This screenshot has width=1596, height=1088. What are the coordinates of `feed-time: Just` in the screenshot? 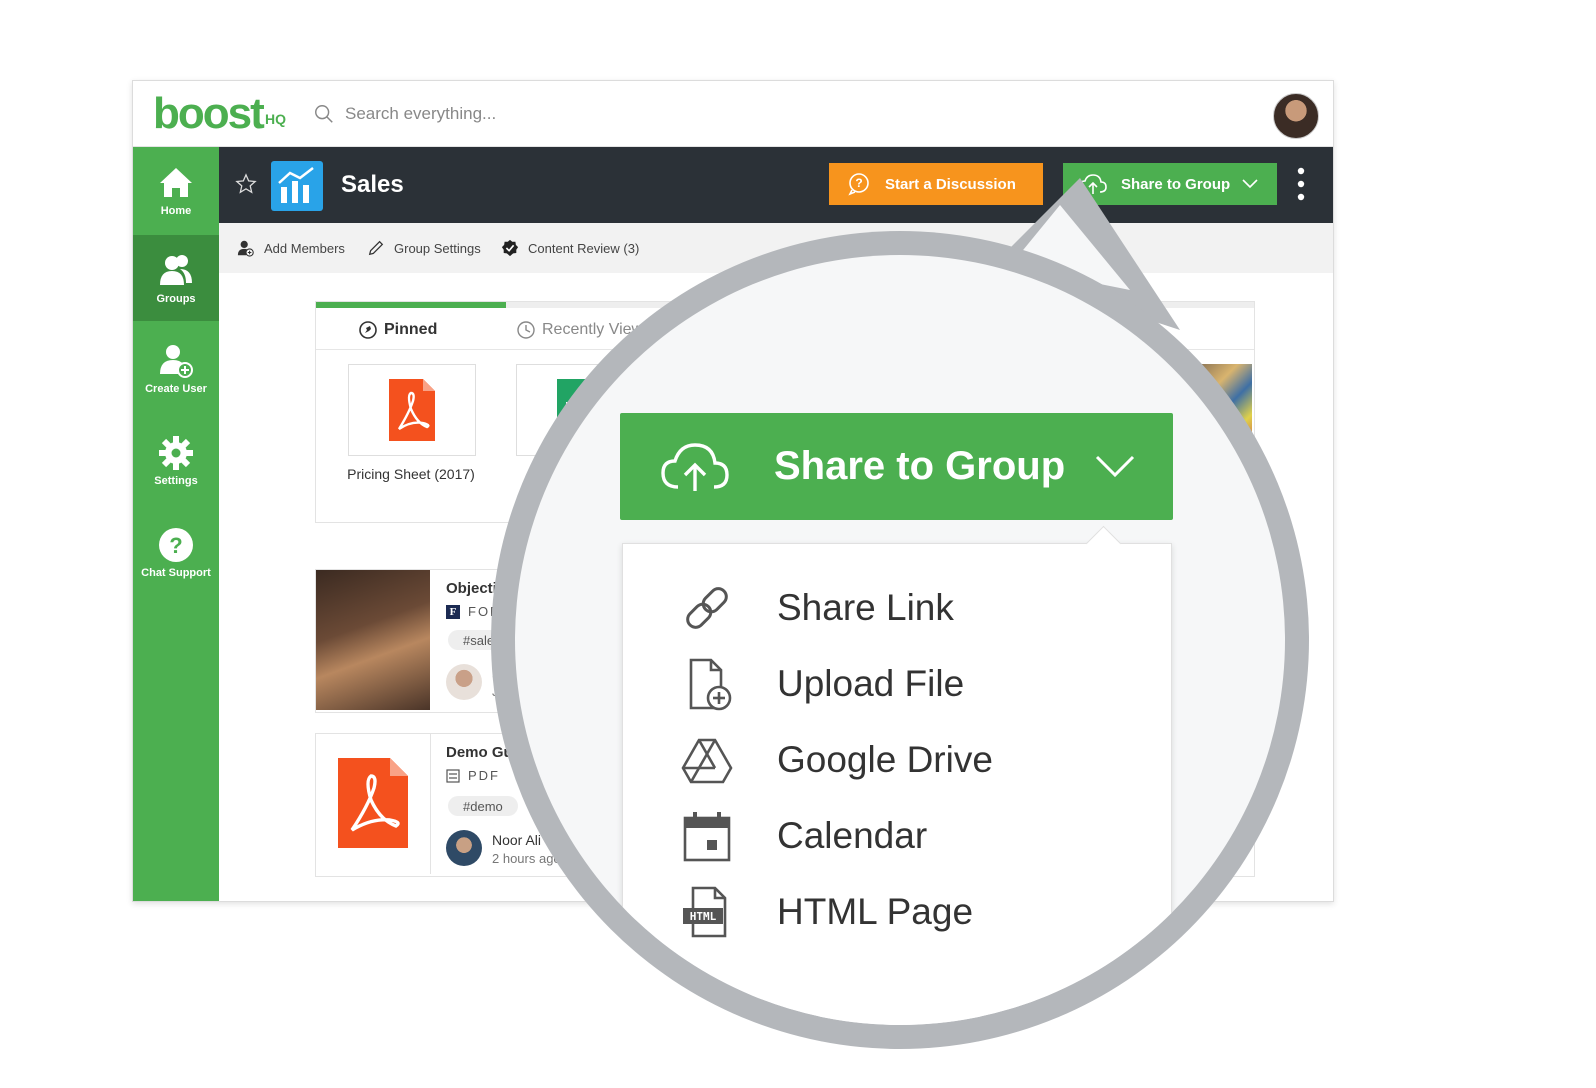 It's located at (504, 691).